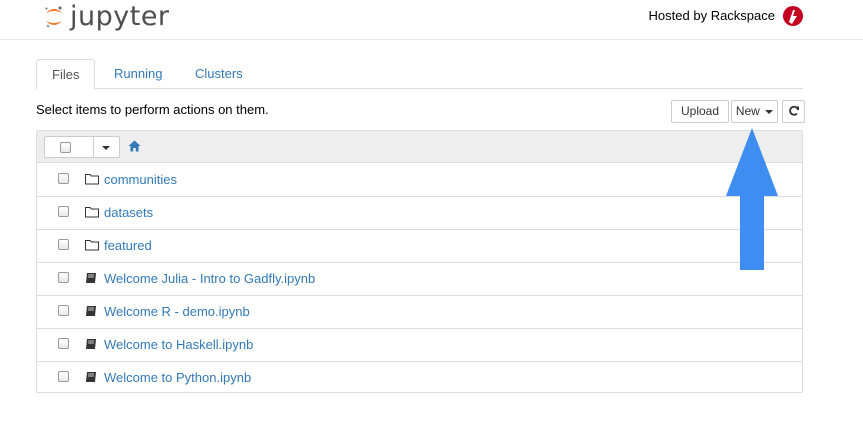 This screenshot has height=445, width=863. Describe the element at coordinates (711, 15) in the screenshot. I see `hosted-by-text: Hosted by Rackspace` at that location.